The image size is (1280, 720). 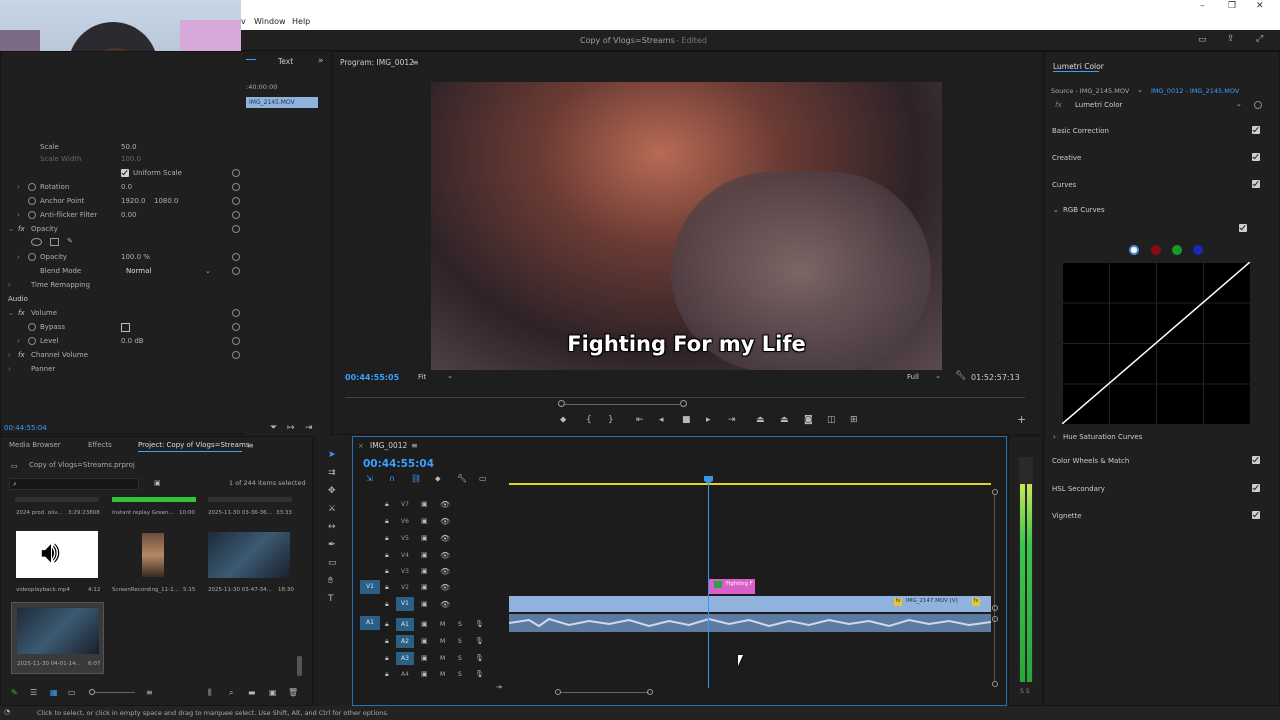 I want to click on stop-icon: ■, so click(x=686, y=420).